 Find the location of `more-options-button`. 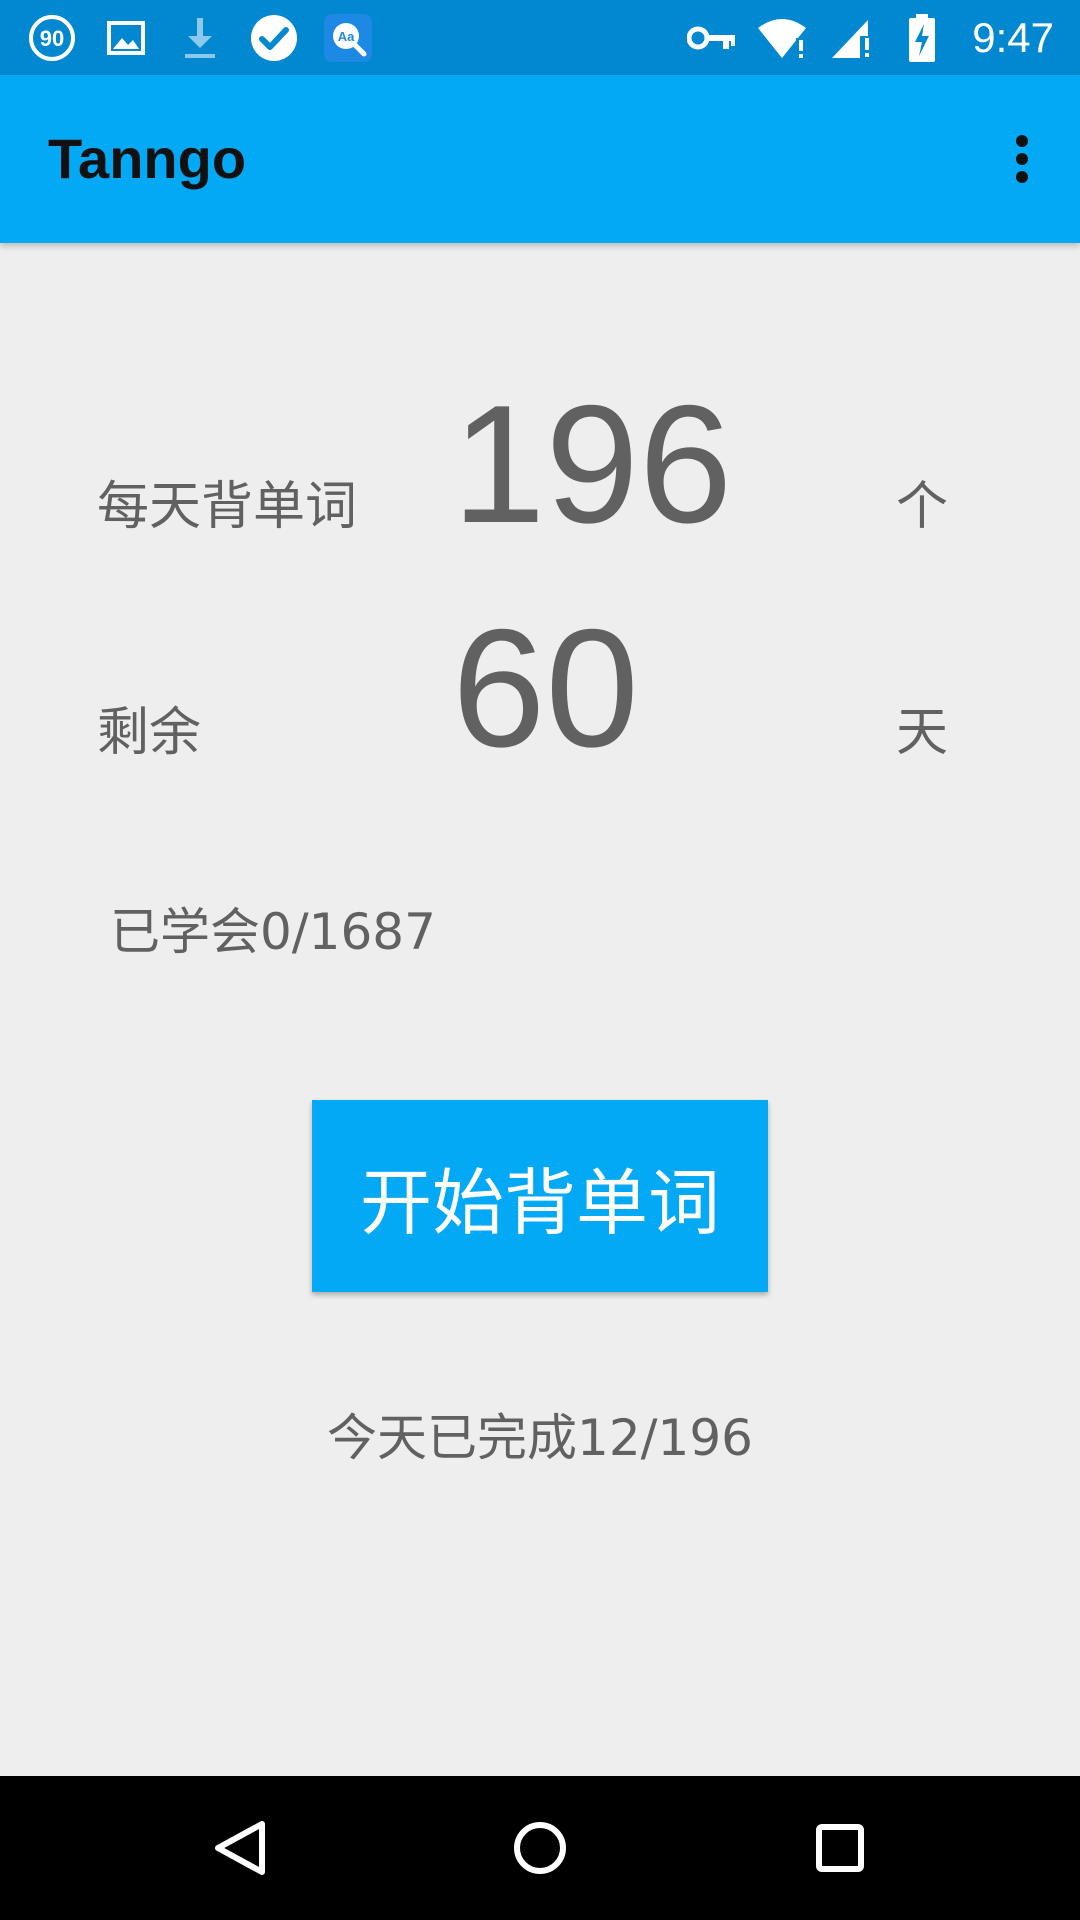

more-options-button is located at coordinates (1022, 159).